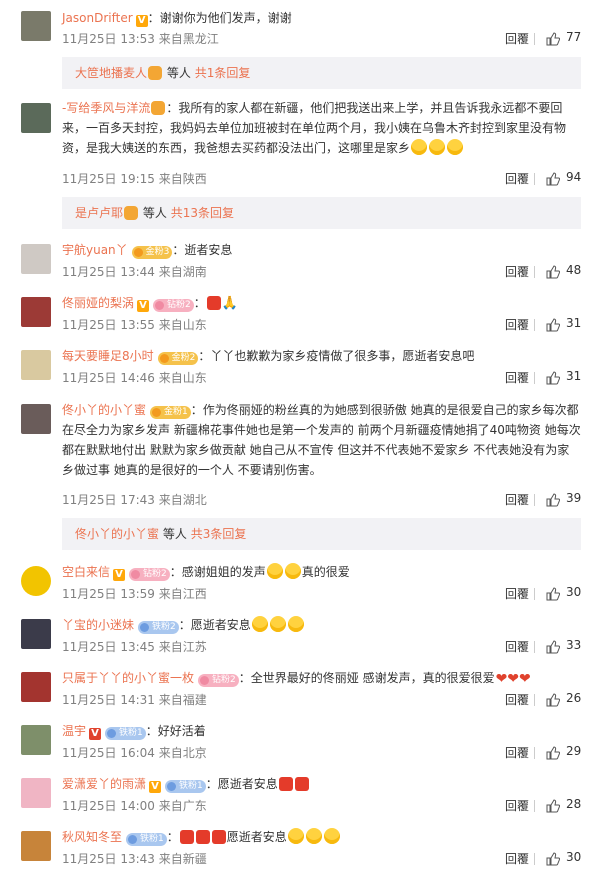  Describe the element at coordinates (223, 73) in the screenshot. I see `sub-reply-count: 共1条回复` at that location.